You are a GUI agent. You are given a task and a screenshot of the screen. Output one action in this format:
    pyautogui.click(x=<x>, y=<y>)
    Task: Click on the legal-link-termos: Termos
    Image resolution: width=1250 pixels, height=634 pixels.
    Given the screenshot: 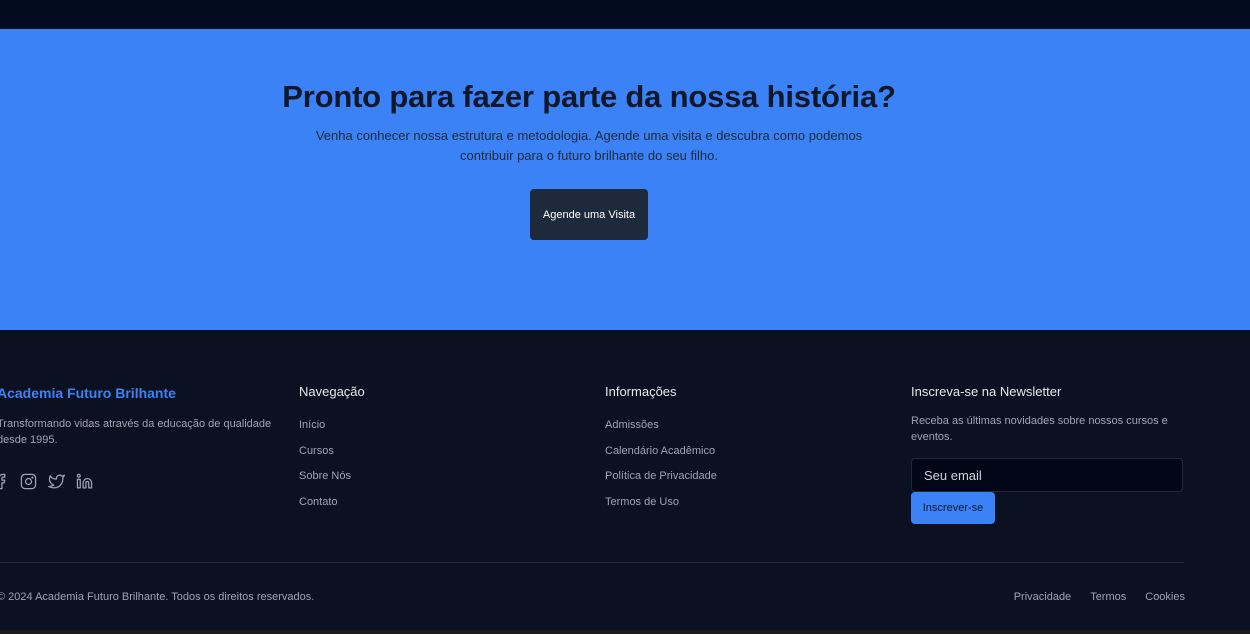 What is the action you would take?
    pyautogui.click(x=1108, y=597)
    